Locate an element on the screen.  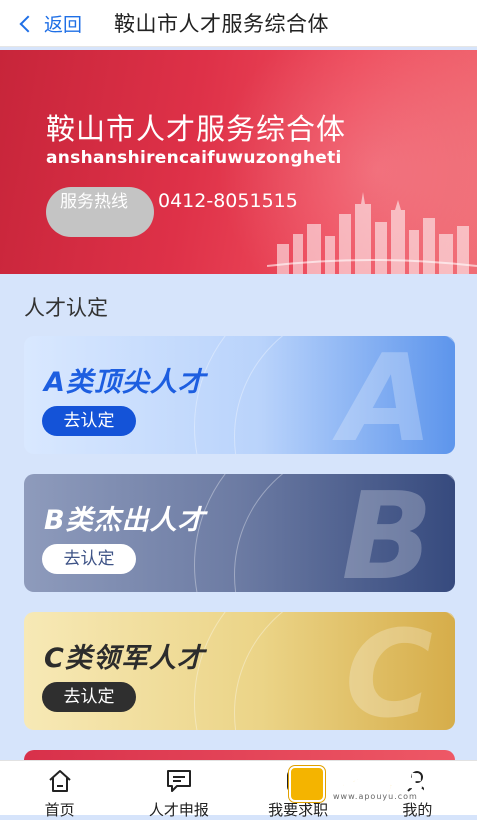
back-button: 返回 is located at coordinates (51, 23).